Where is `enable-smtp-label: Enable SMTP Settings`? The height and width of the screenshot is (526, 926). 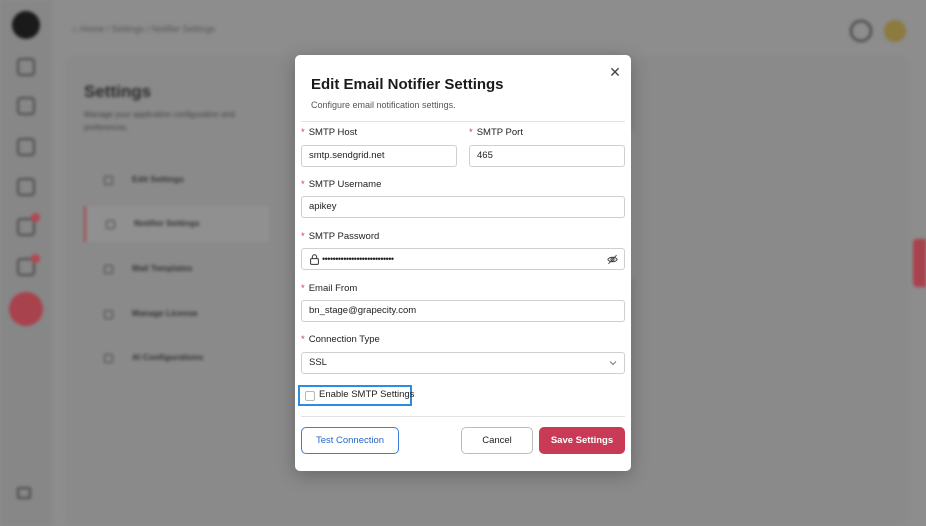 enable-smtp-label: Enable SMTP Settings is located at coordinates (366, 394).